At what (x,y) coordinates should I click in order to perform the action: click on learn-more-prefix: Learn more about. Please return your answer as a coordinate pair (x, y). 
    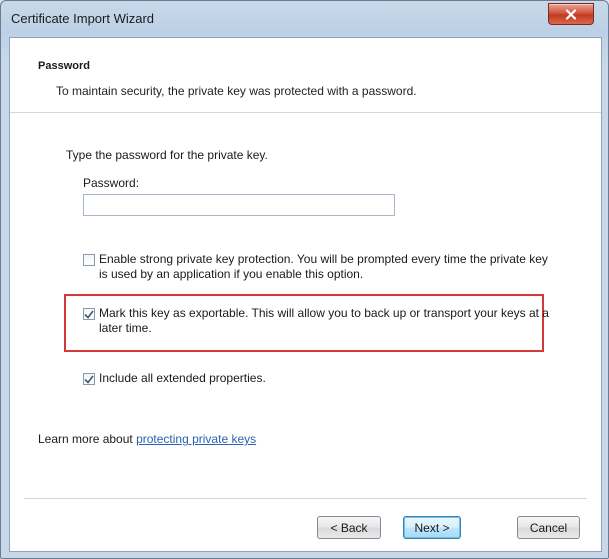
    Looking at the image, I should click on (87, 439).